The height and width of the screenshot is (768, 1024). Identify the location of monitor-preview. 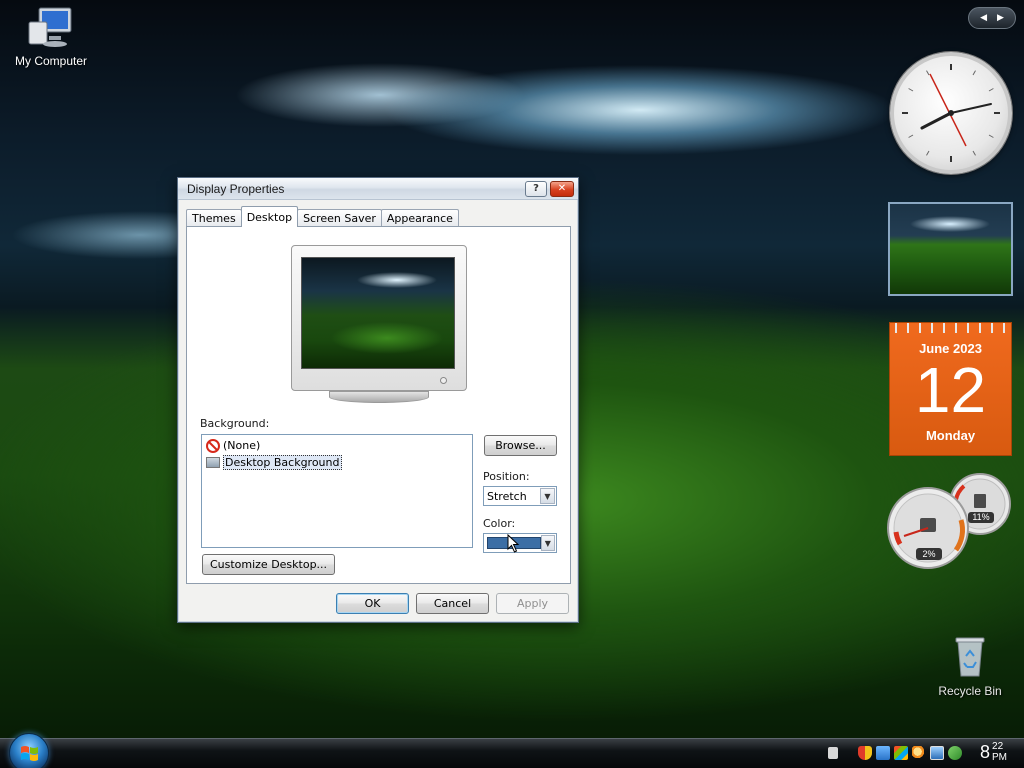
(379, 325).